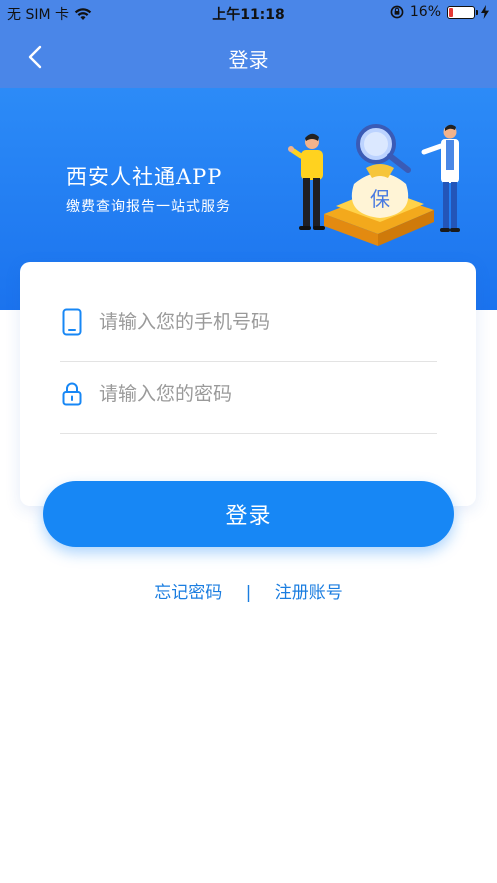 The width and height of the screenshot is (497, 883). Describe the element at coordinates (397, 12) in the screenshot. I see `orientation-lock-icon` at that location.